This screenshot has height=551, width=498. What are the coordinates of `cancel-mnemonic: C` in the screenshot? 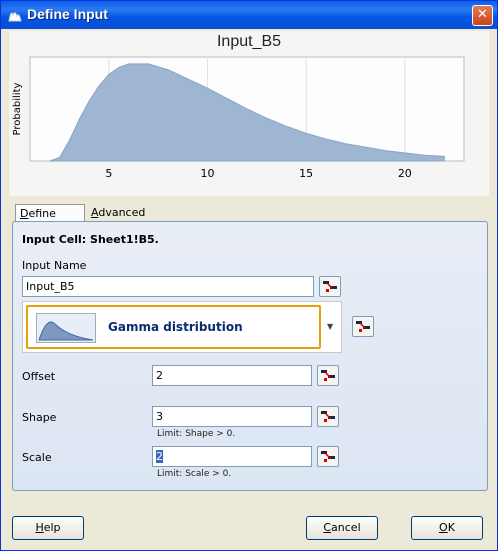 It's located at (327, 527).